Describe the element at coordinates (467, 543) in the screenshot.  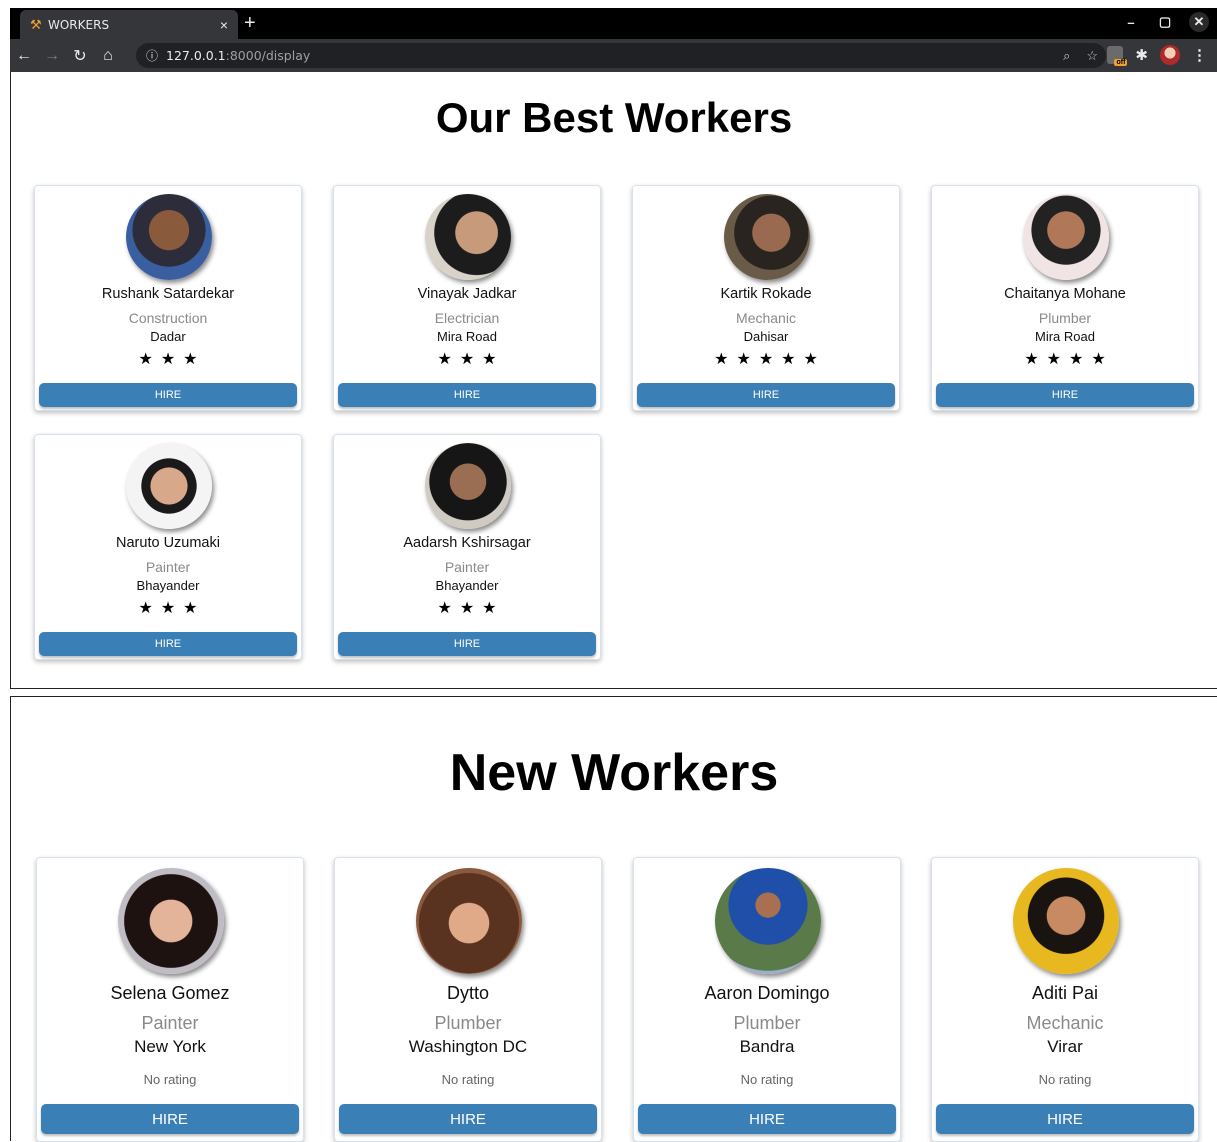
I see `worker-name: Aadarsh Kshirsagar` at that location.